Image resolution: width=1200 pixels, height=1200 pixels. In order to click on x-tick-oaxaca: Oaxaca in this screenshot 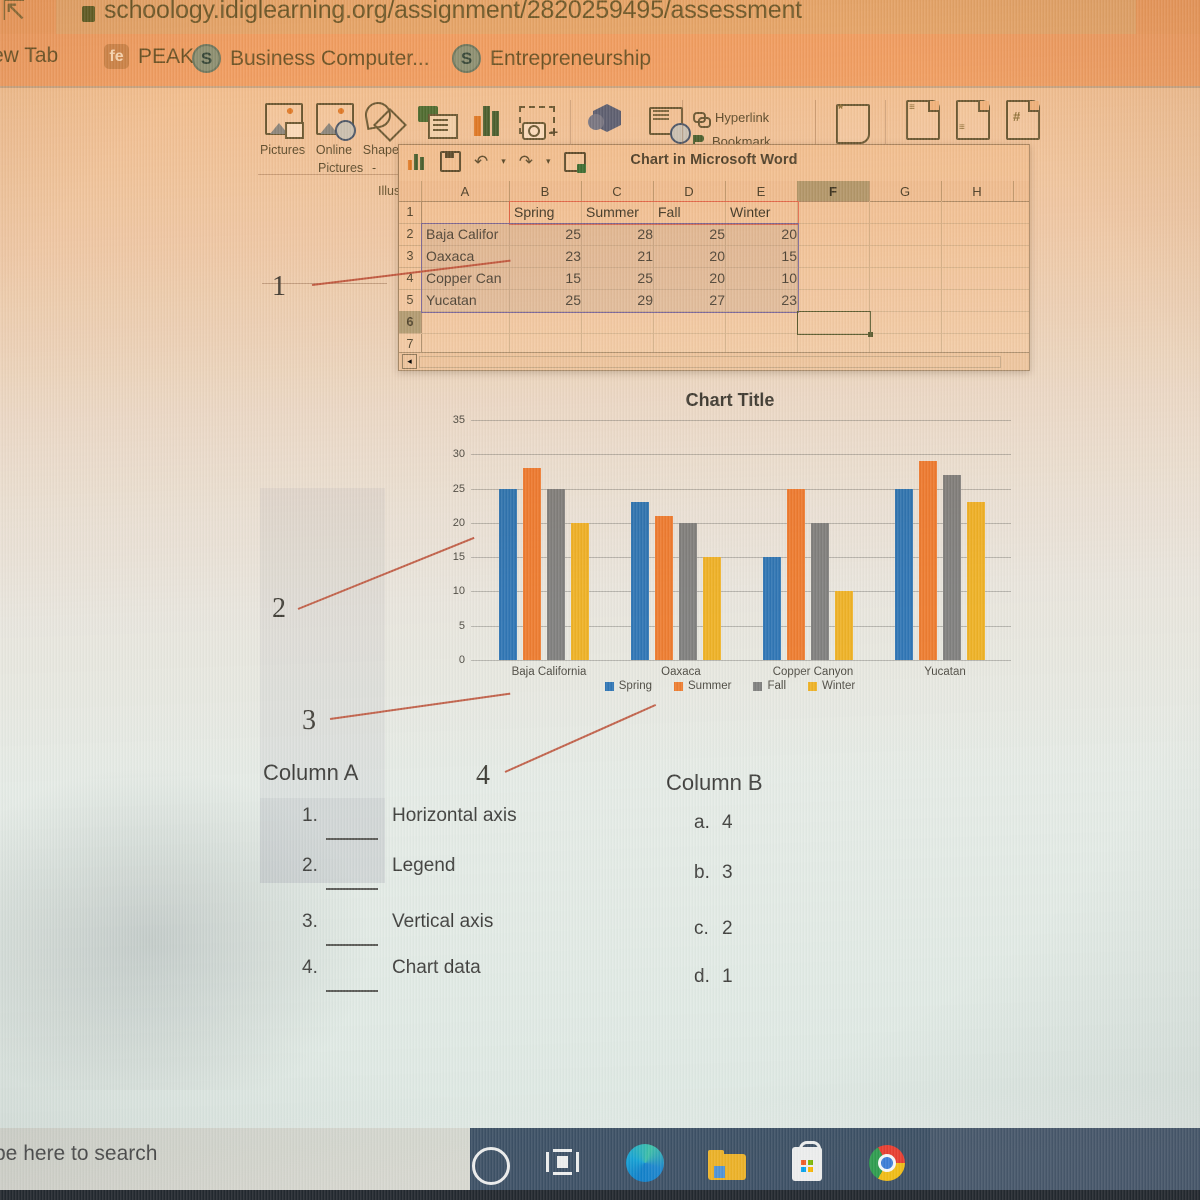, I will do `click(681, 672)`.